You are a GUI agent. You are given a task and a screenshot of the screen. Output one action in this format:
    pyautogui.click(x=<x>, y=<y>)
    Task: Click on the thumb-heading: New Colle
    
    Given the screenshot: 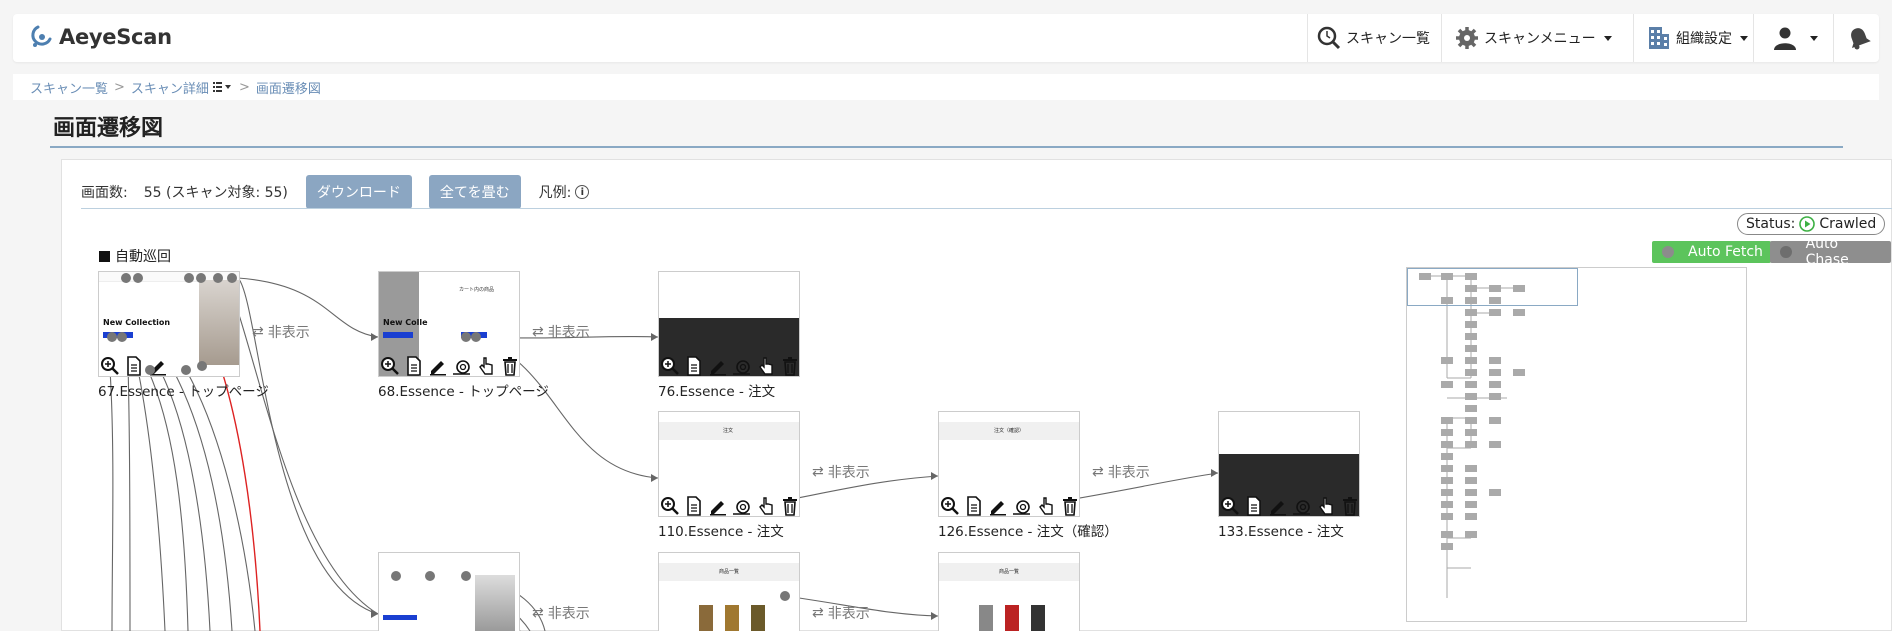 What is the action you would take?
    pyautogui.click(x=405, y=322)
    